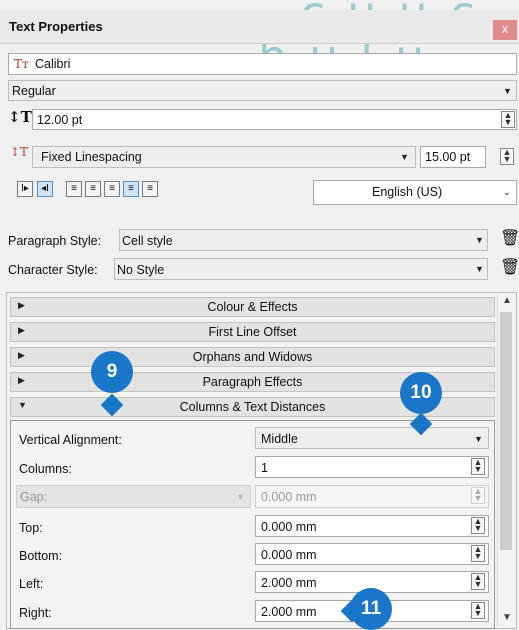 This screenshot has height=630, width=519. Describe the element at coordinates (21, 64) in the screenshot. I see `truetype-font-icon: Tт` at that location.